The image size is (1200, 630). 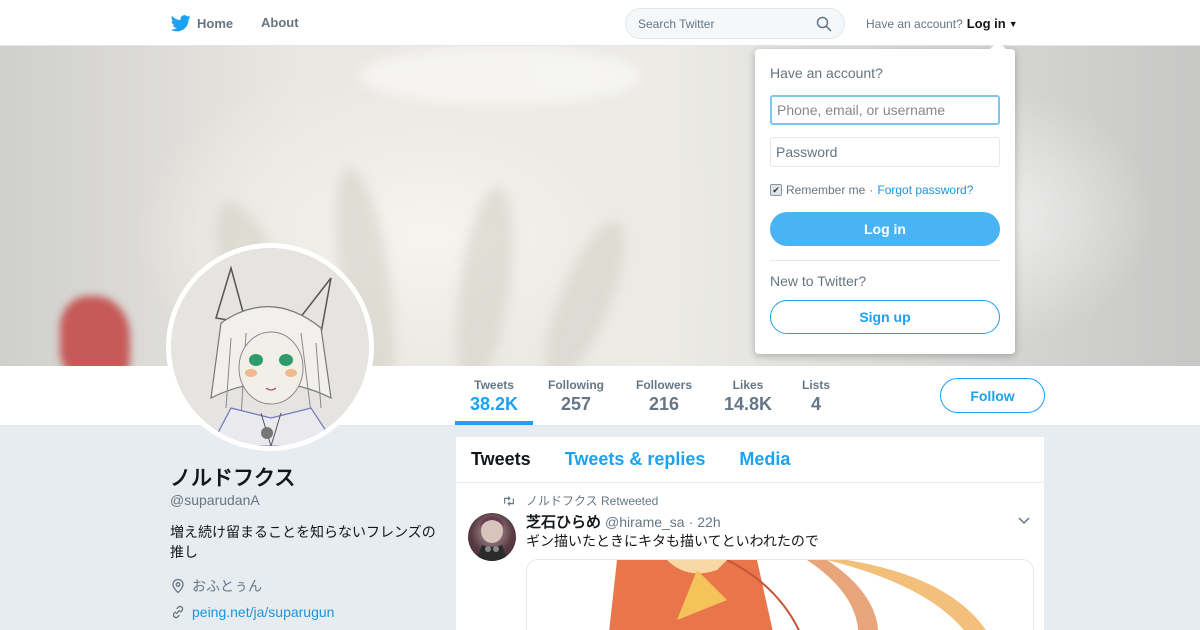 I want to click on avatar-drawing, so click(x=270, y=347).